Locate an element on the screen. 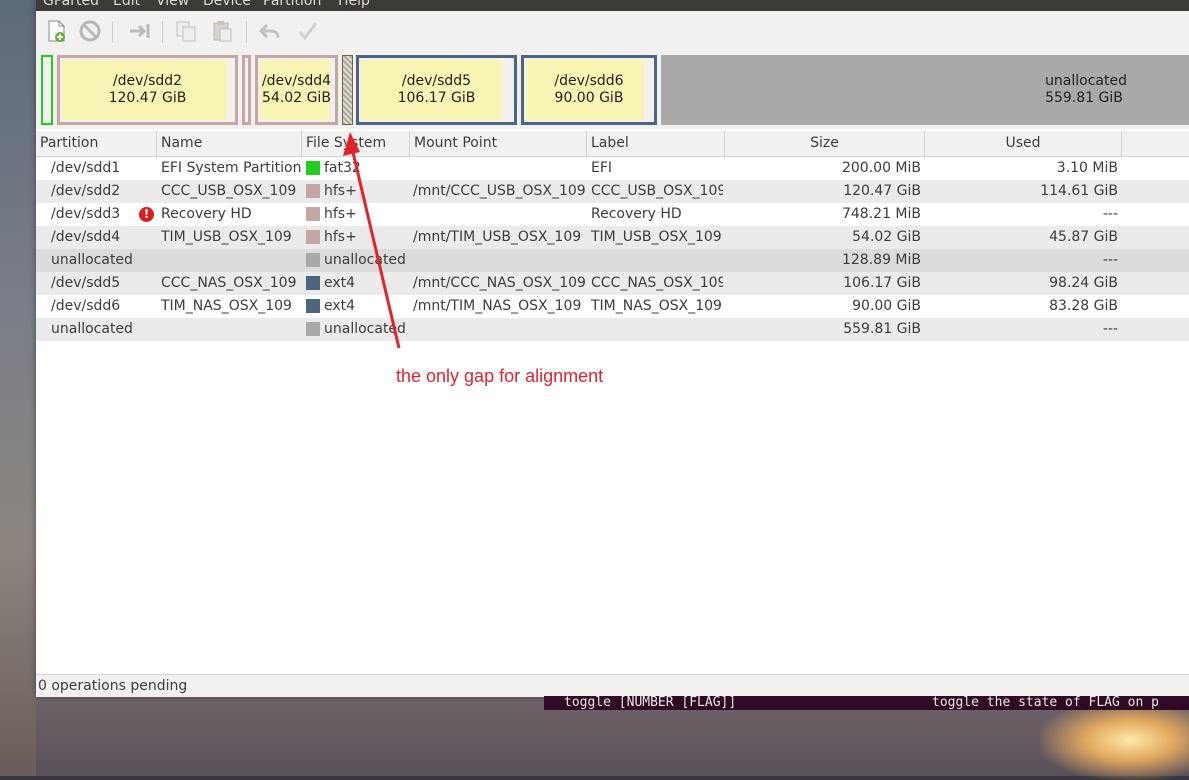 This screenshot has width=1189, height=780. column-filesystem: File System is located at coordinates (356, 143).